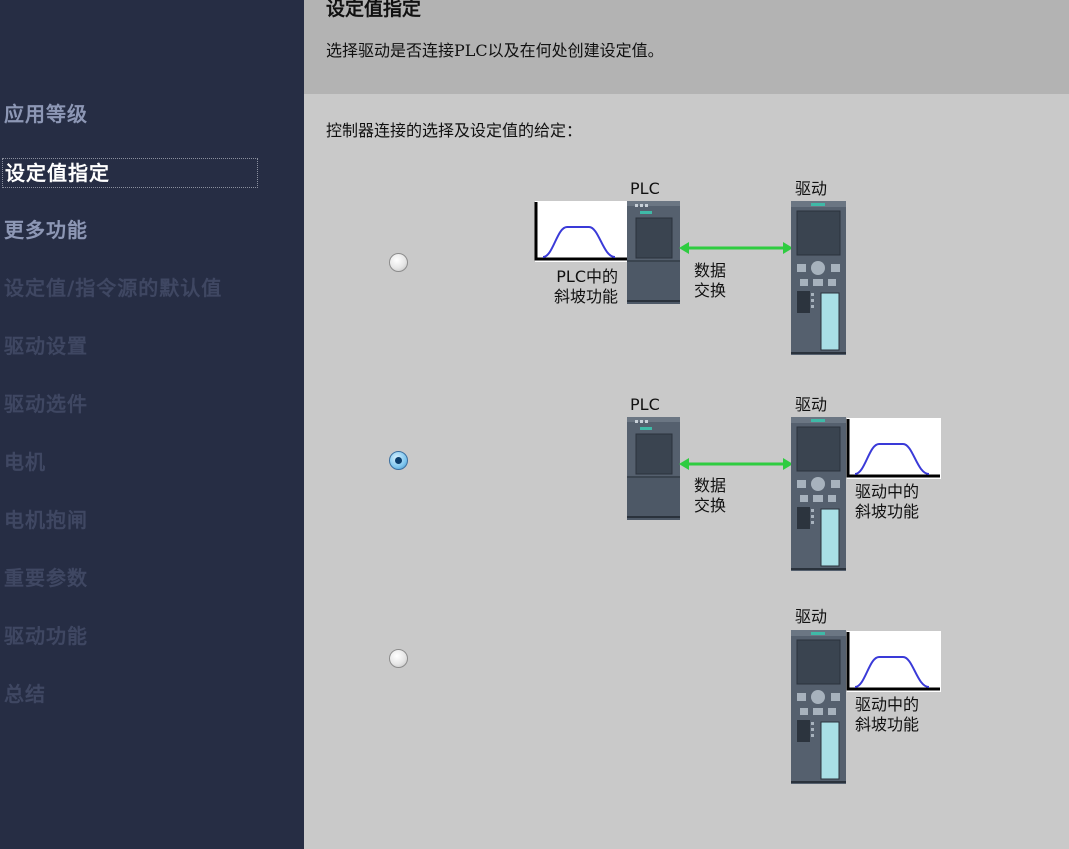 This screenshot has height=849, width=1069. What do you see at coordinates (454, 130) in the screenshot?
I see `connection-prompt: 控制器连接的选择及设定值的给定：` at bounding box center [454, 130].